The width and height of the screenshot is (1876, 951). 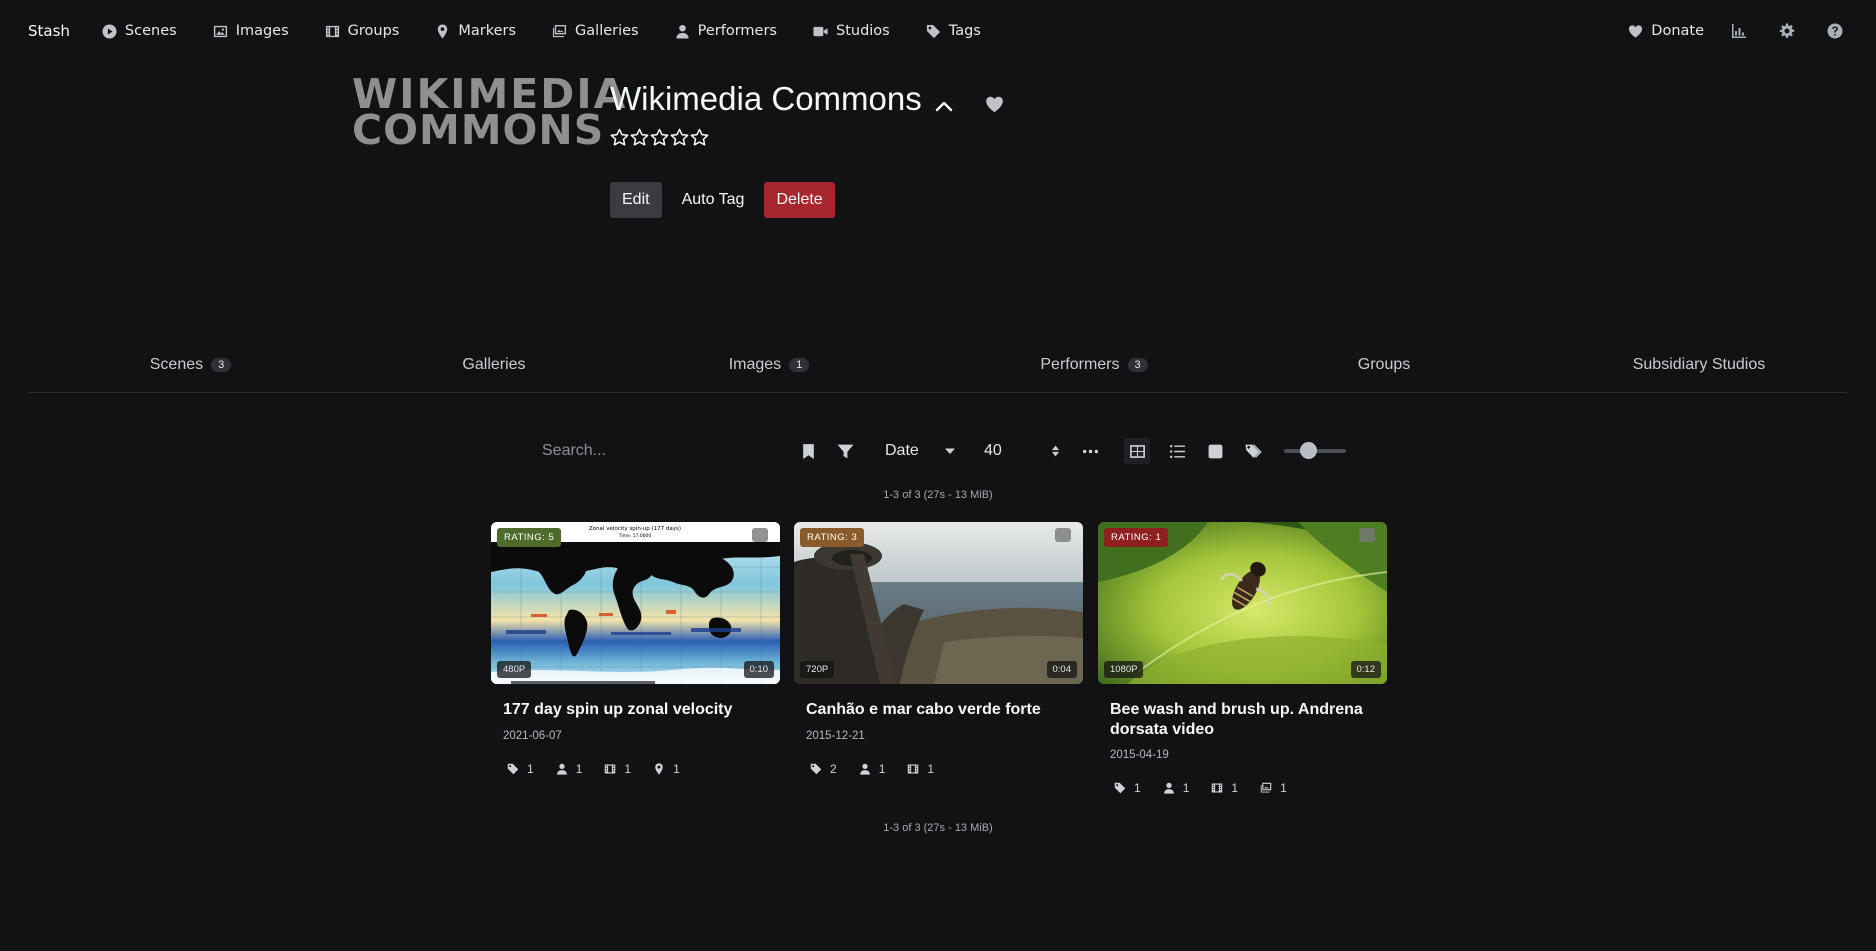 What do you see at coordinates (1017, 451) in the screenshot?
I see `per-page-select: 40` at bounding box center [1017, 451].